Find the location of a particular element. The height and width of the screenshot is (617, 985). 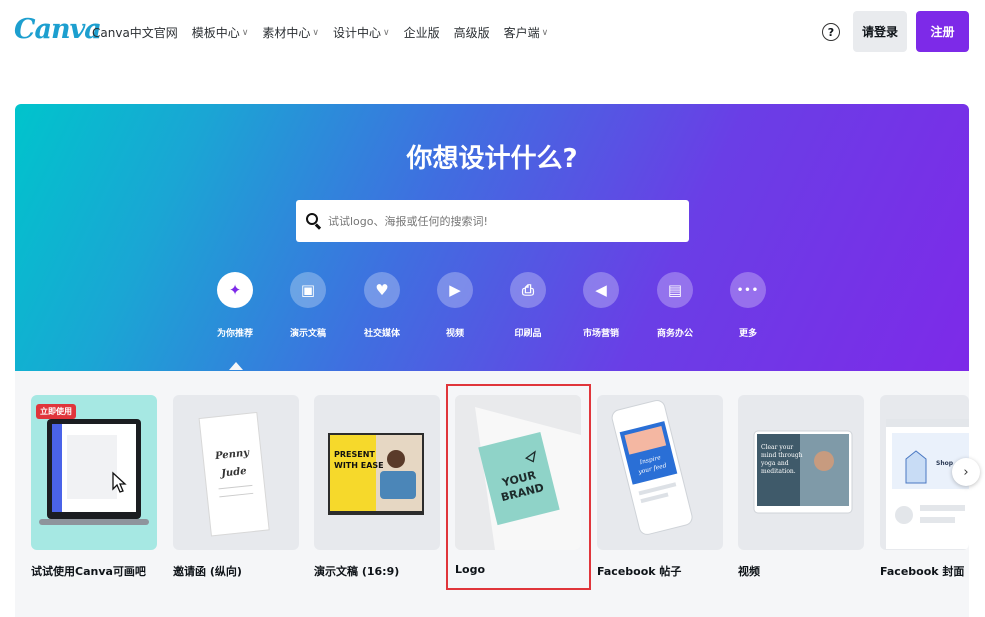

icon-glyph: ▶ is located at coordinates (455, 290).